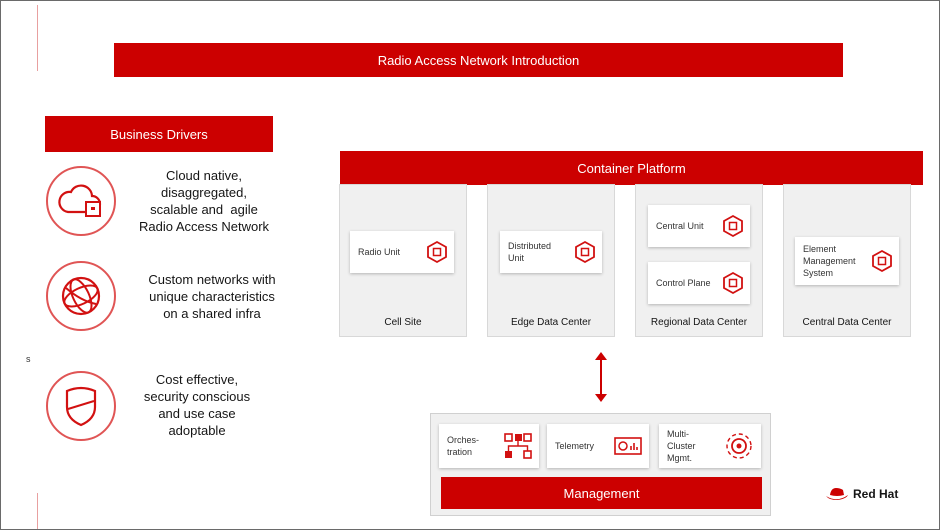 The width and height of the screenshot is (940, 530). What do you see at coordinates (683, 283) in the screenshot?
I see `unit-label: Control Plane` at bounding box center [683, 283].